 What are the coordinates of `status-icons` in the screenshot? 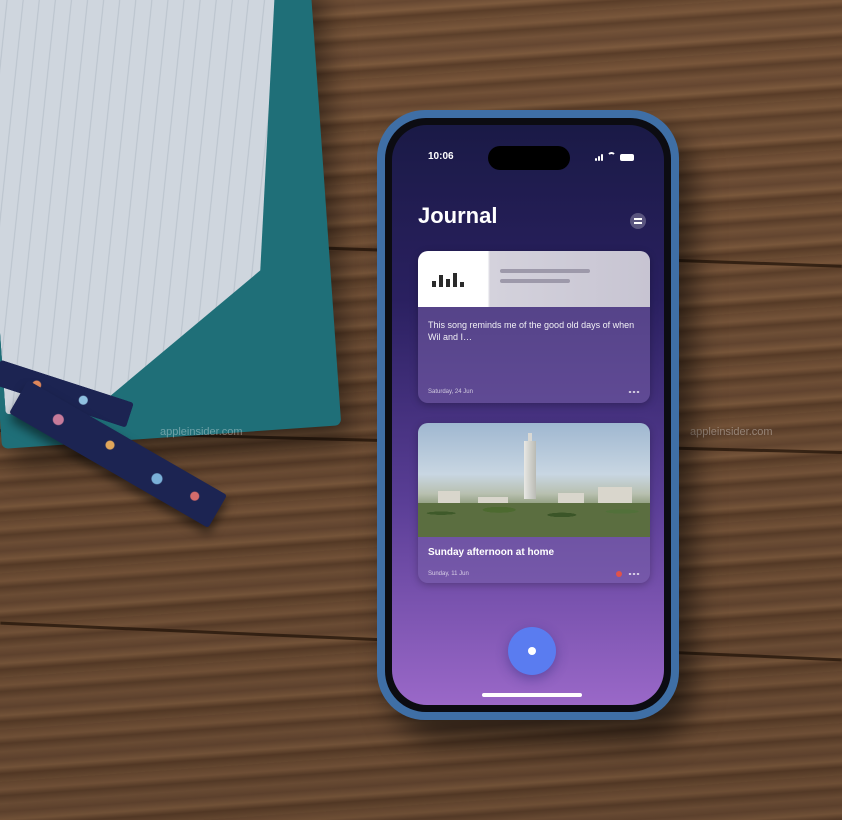 It's located at (614, 156).